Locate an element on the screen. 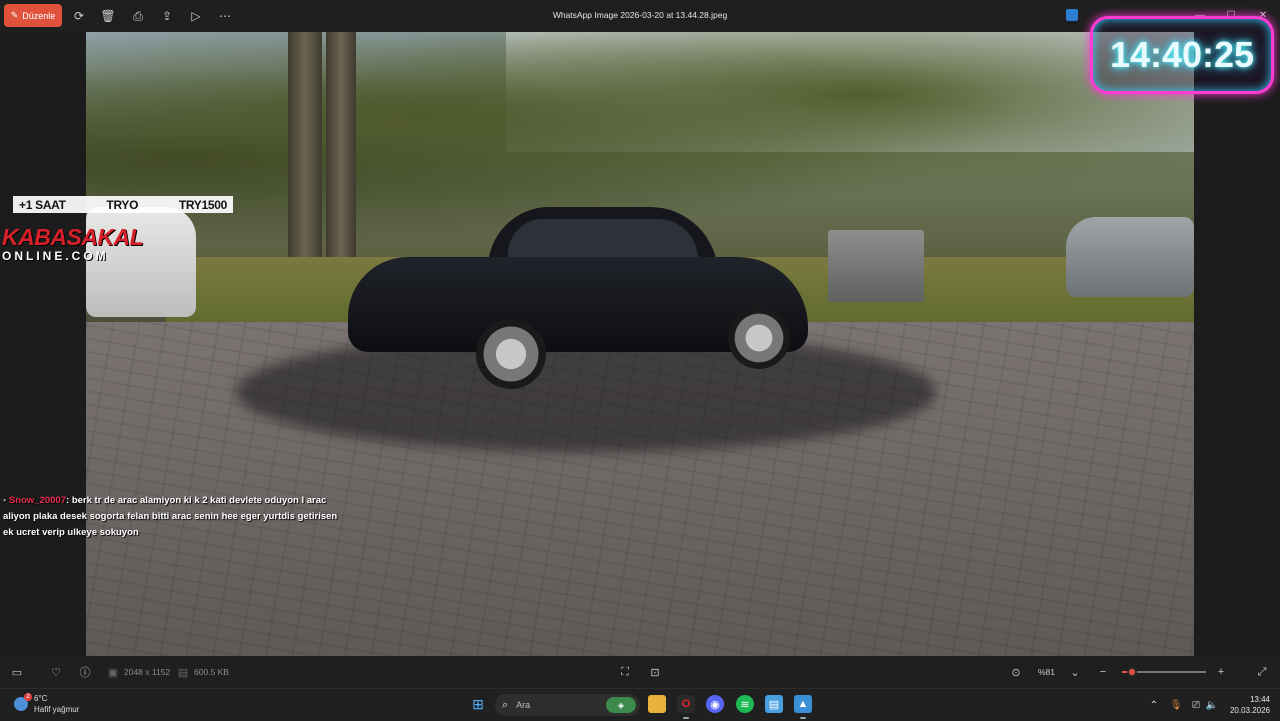 This screenshot has height=721, width=1280. crop-view-icon: ⛶ is located at coordinates (625, 672).